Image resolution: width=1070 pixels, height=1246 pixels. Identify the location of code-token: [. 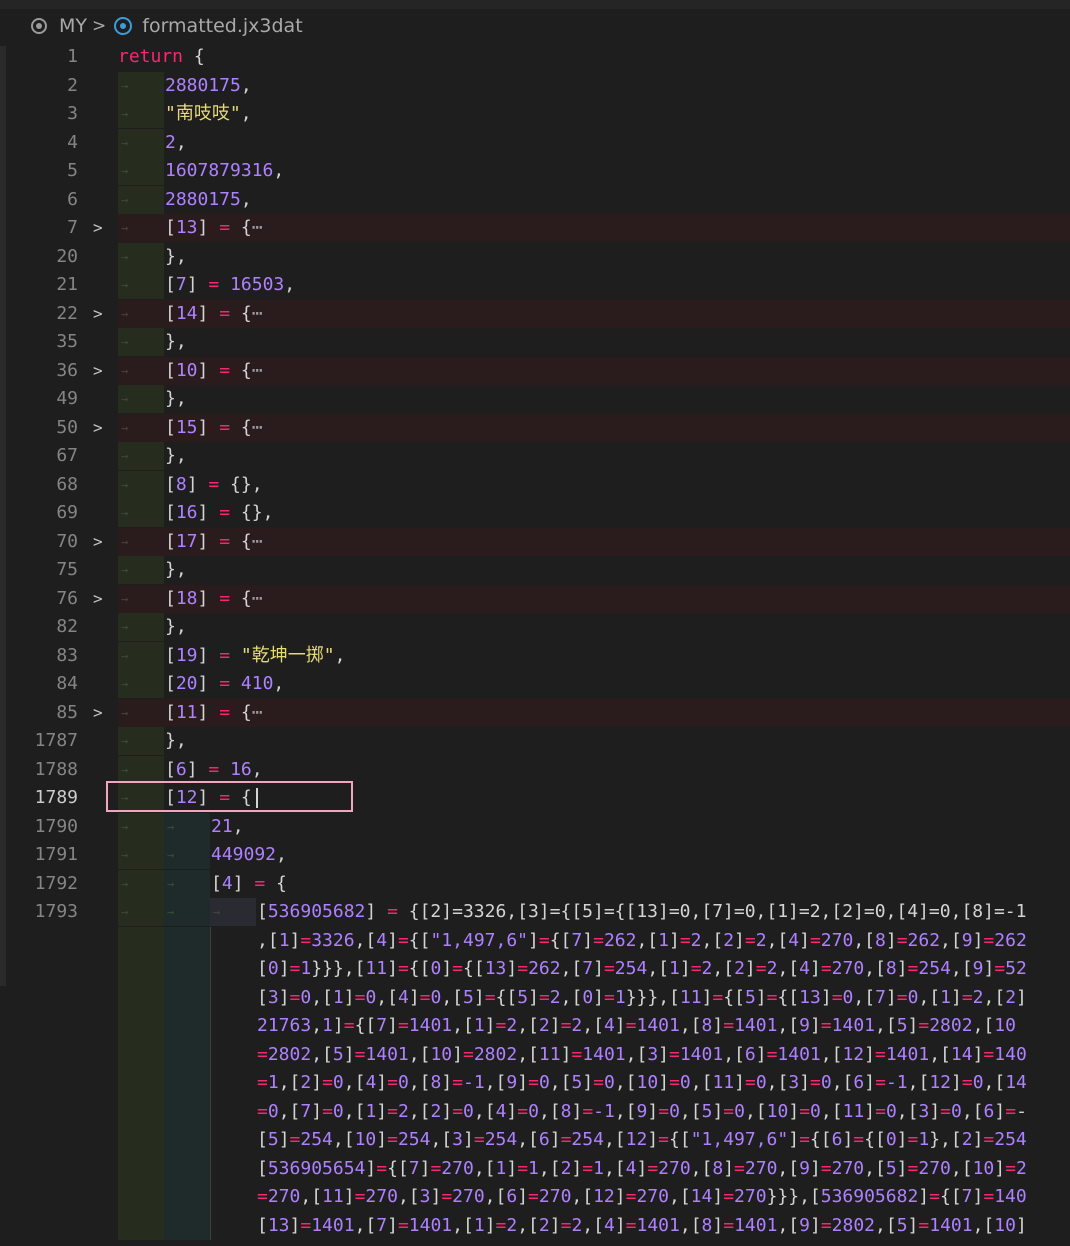
(170, 284).